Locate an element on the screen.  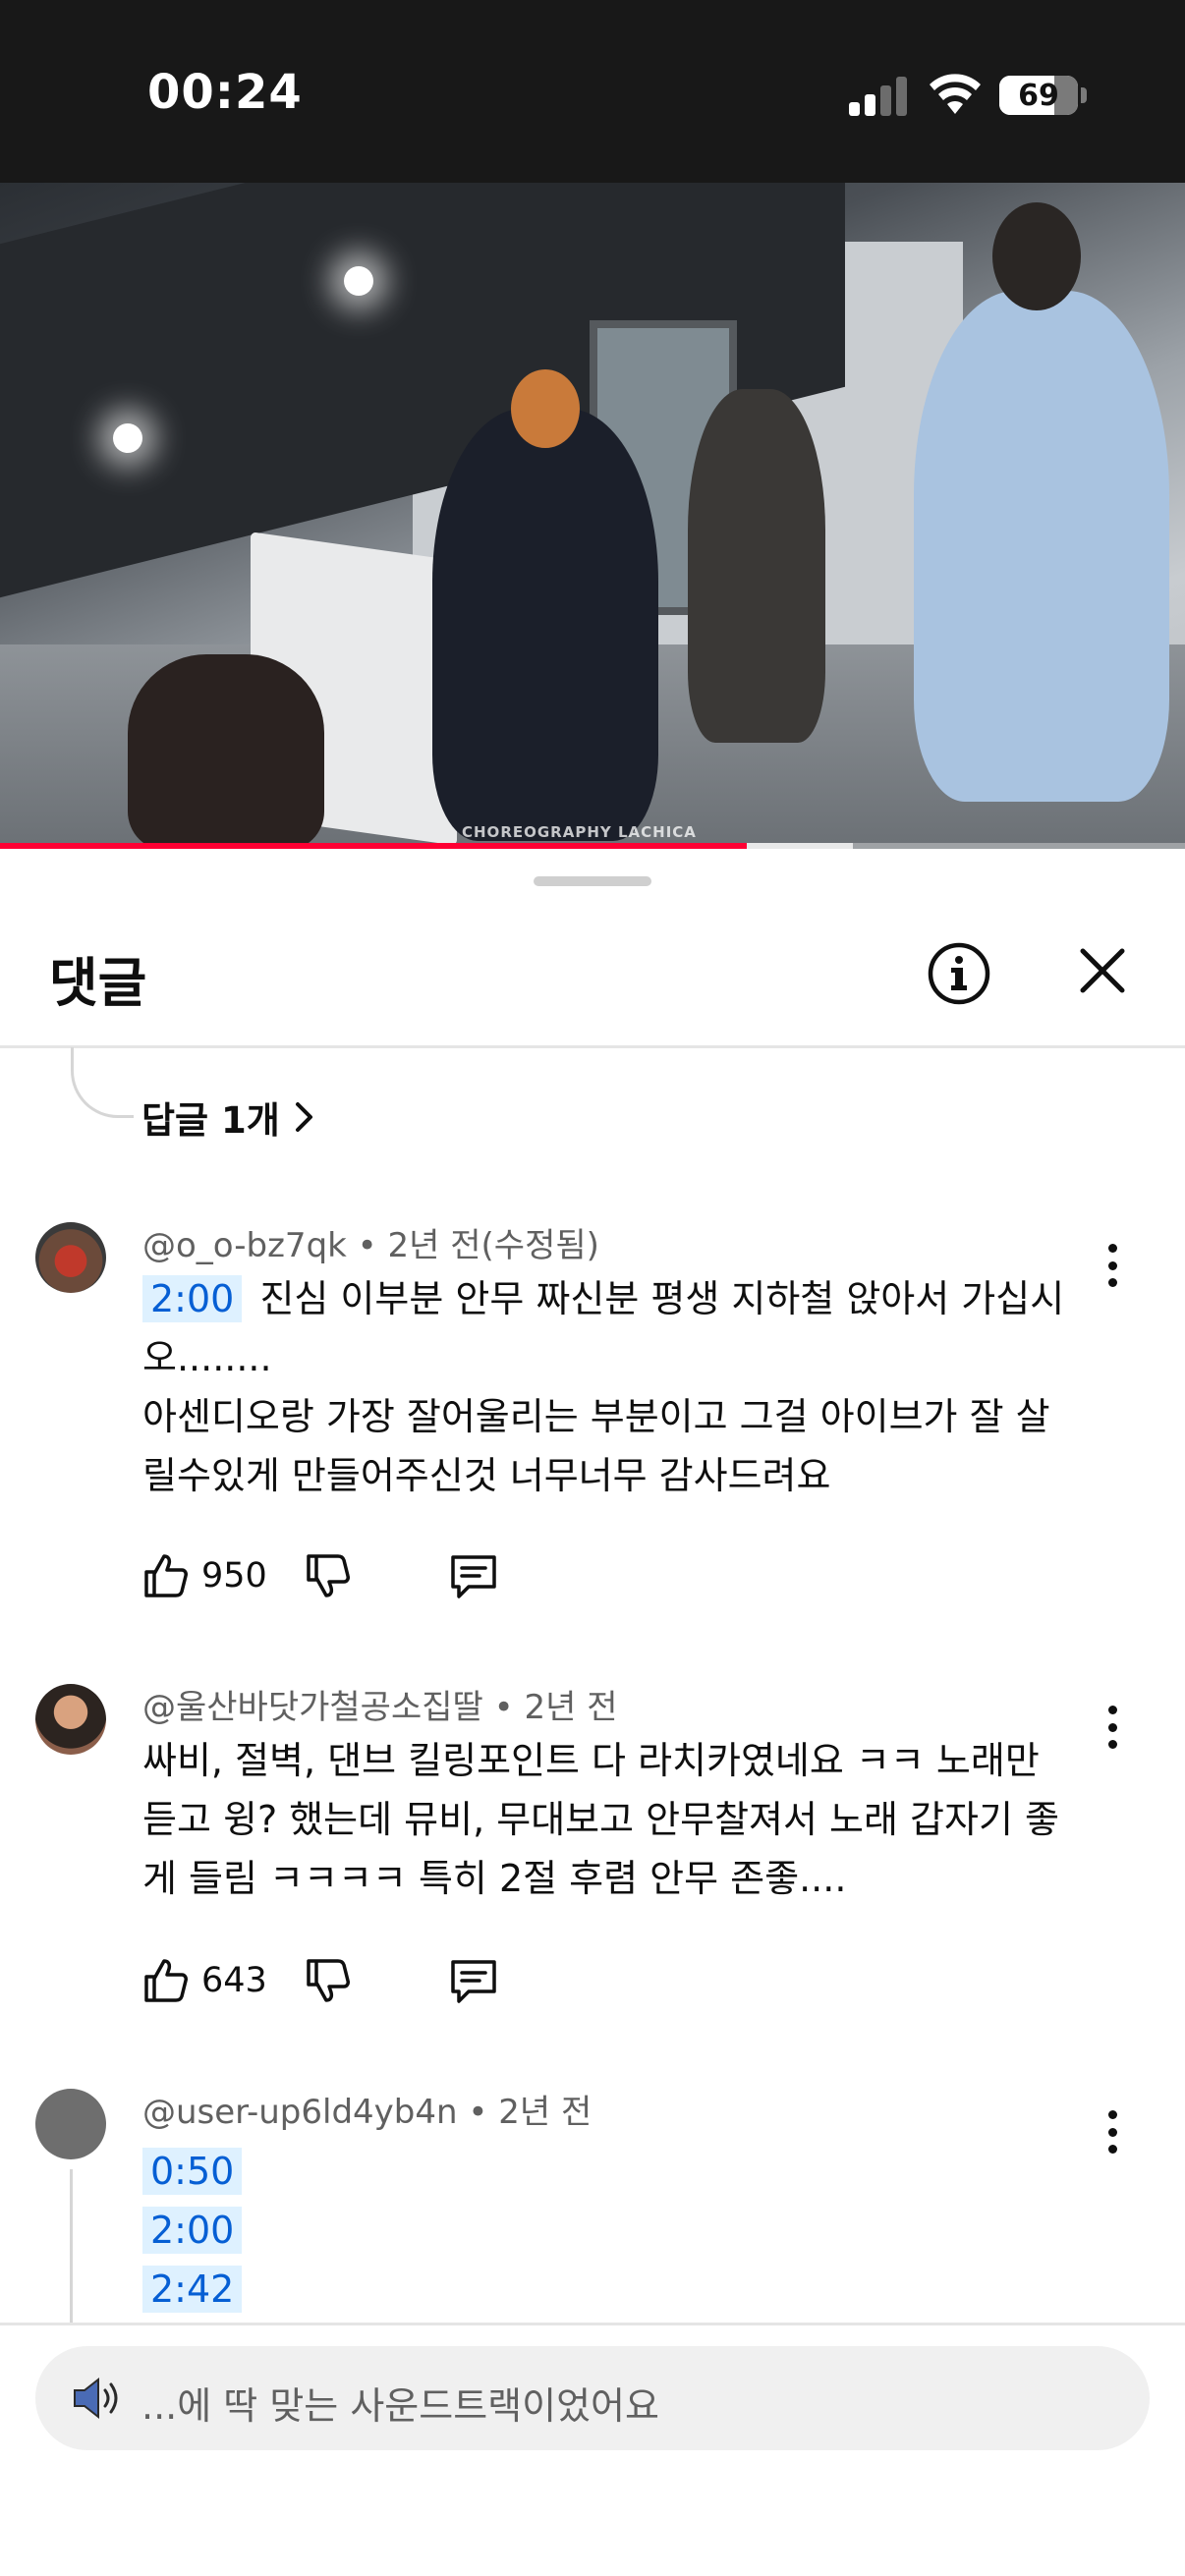
comment-meta: @o_o-bz7qk • 2년 전(수정됨) is located at coordinates (371, 1245).